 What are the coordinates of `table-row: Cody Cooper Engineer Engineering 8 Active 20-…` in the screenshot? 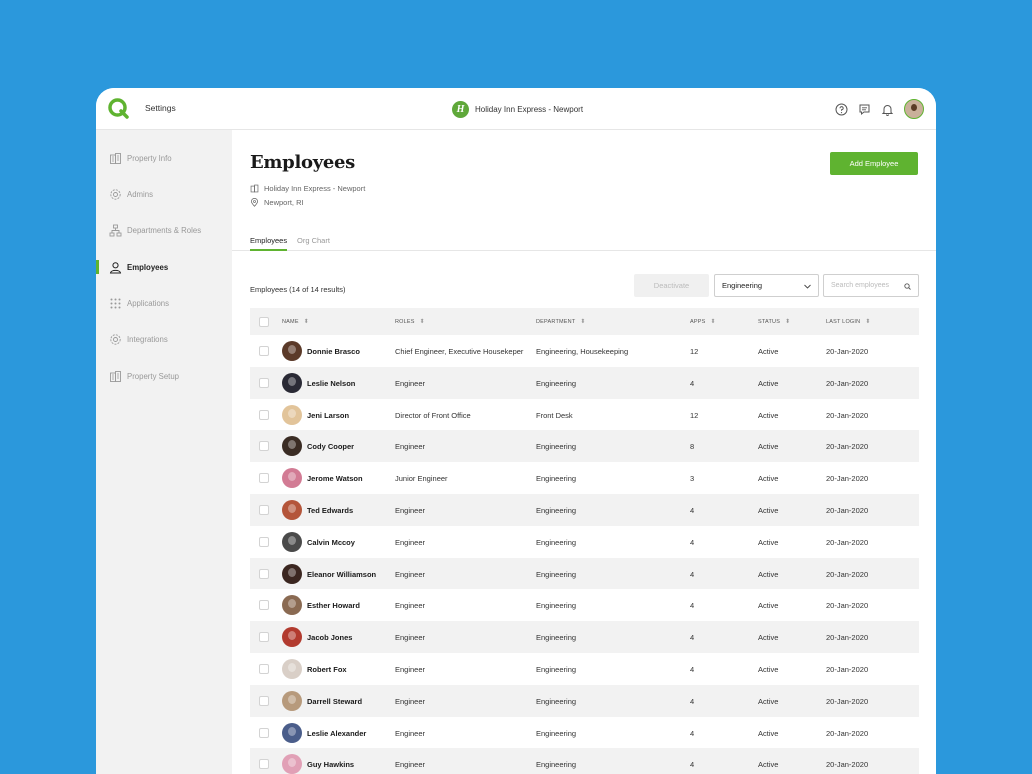 It's located at (584, 446).